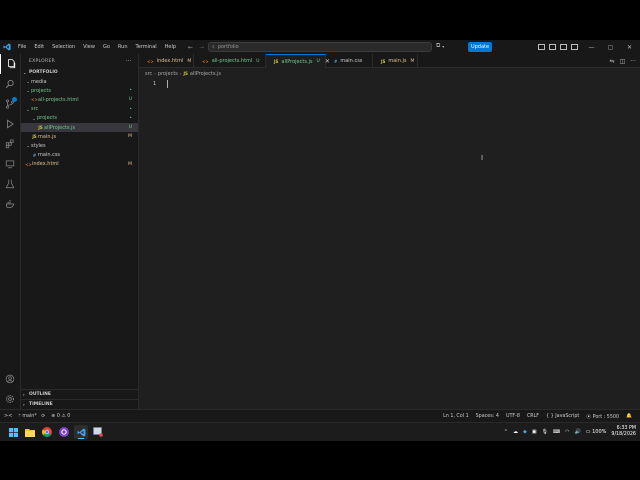  I want to click on tree-folder: ⌄ media, so click(79, 81).